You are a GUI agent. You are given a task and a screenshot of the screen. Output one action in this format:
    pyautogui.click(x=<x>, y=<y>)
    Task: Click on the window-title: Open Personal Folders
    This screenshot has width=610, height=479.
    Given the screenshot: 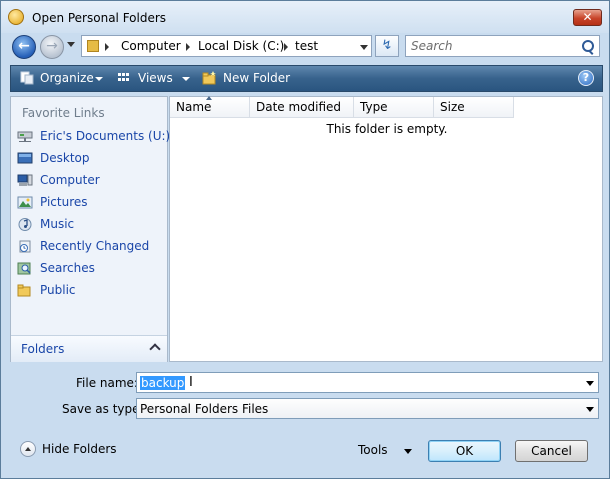 What is the action you would take?
    pyautogui.click(x=99, y=18)
    